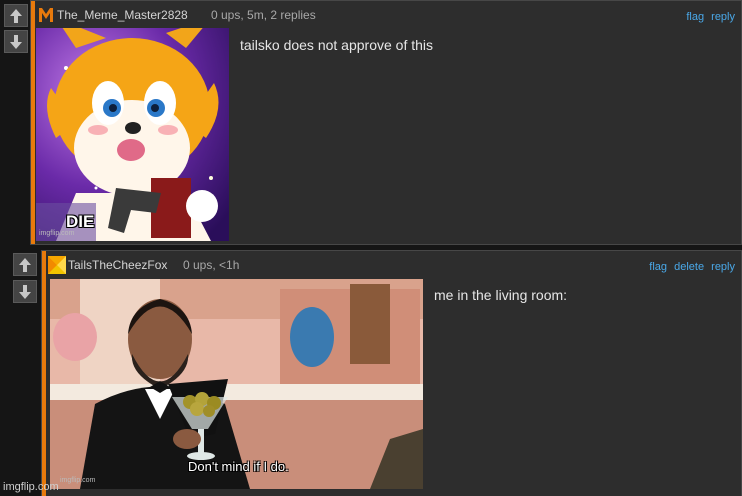 Image resolution: width=742 pixels, height=496 pixels. I want to click on username-link: The_Meme_Master2828, so click(122, 15).